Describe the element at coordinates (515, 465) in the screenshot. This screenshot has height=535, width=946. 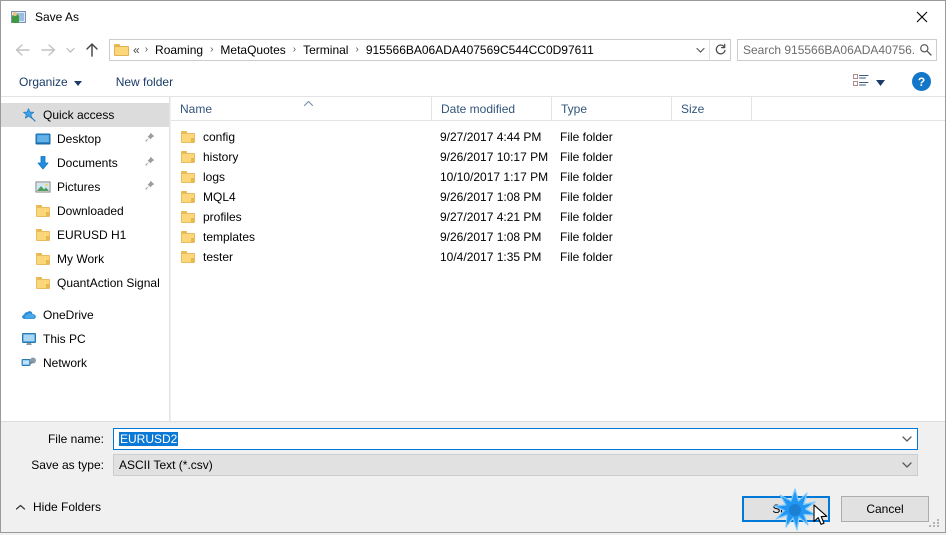
I see `save-as-type-select: ASCII Text (*.csv)` at that location.